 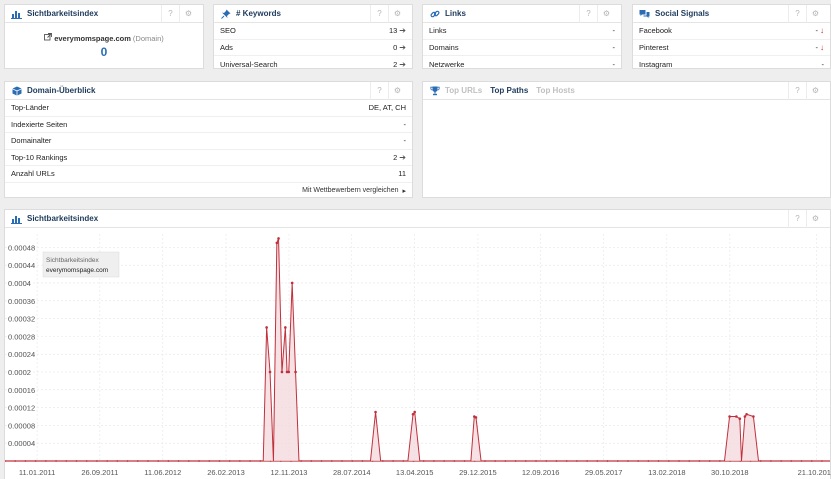 I want to click on y-tick-label: 0.00036, so click(x=21, y=301).